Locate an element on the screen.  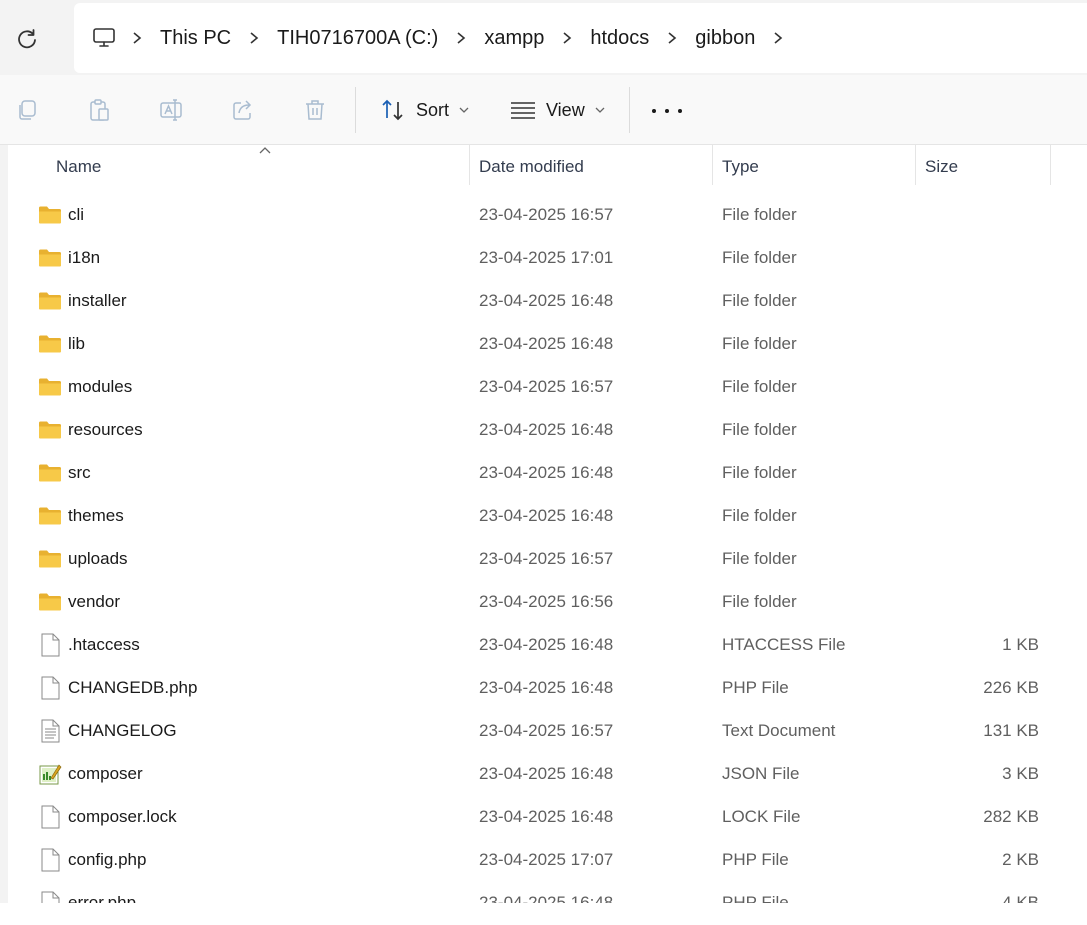
json-file-icon is located at coordinates (50, 773).